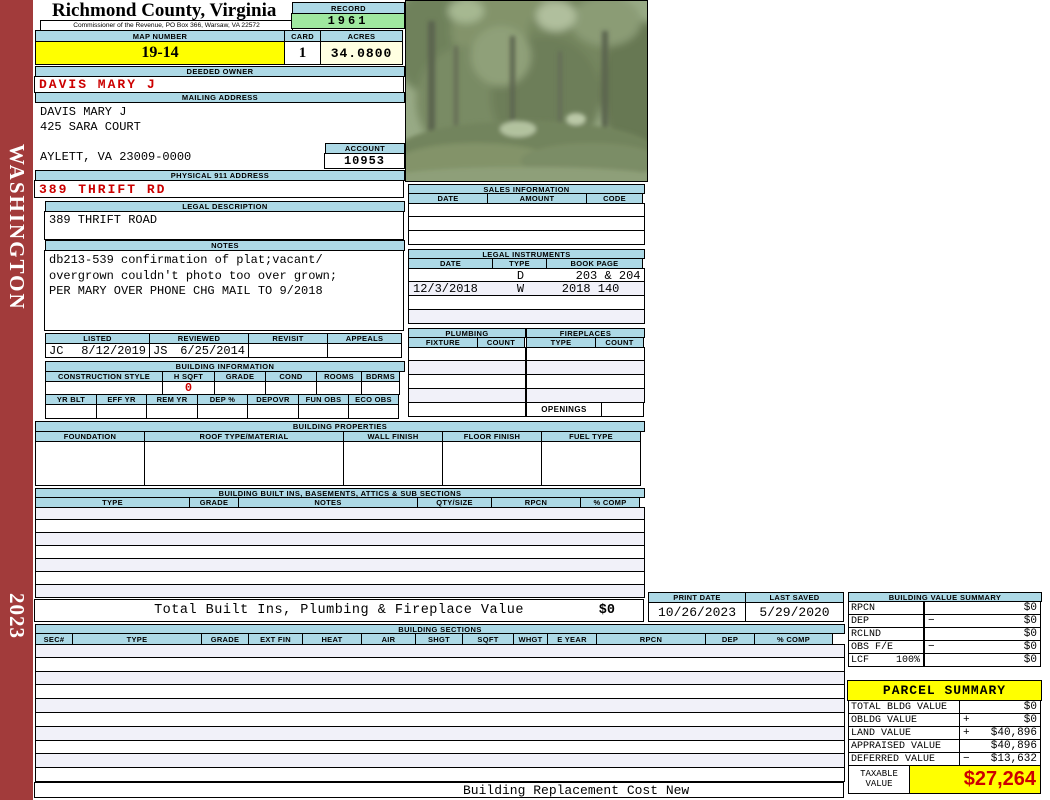 This screenshot has height=800, width=1050. I want to click on building-sections-rows, so click(440, 713).